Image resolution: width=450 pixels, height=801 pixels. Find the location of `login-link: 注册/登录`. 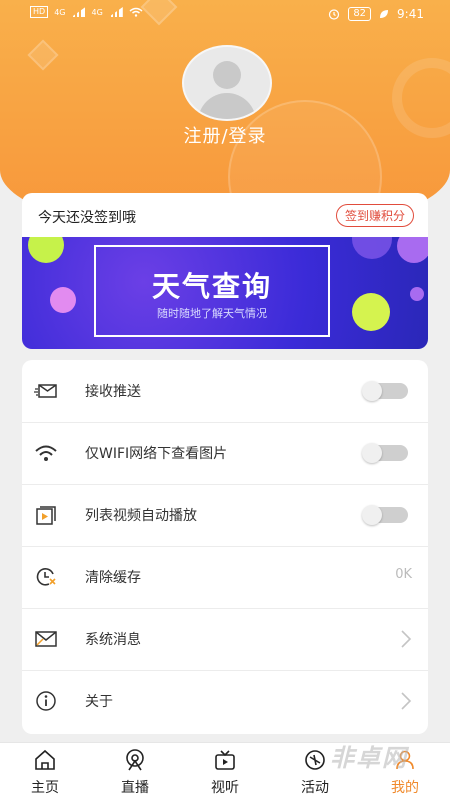

login-link: 注册/登录 is located at coordinates (225, 135).